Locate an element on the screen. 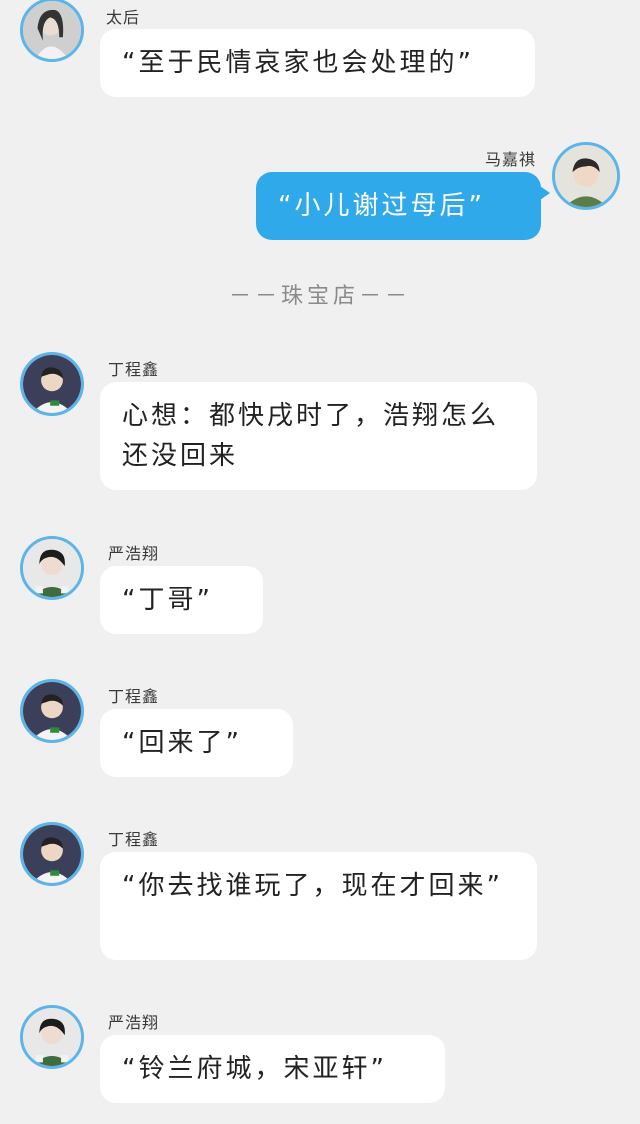  message-bubble: “回来了” is located at coordinates (196, 743).